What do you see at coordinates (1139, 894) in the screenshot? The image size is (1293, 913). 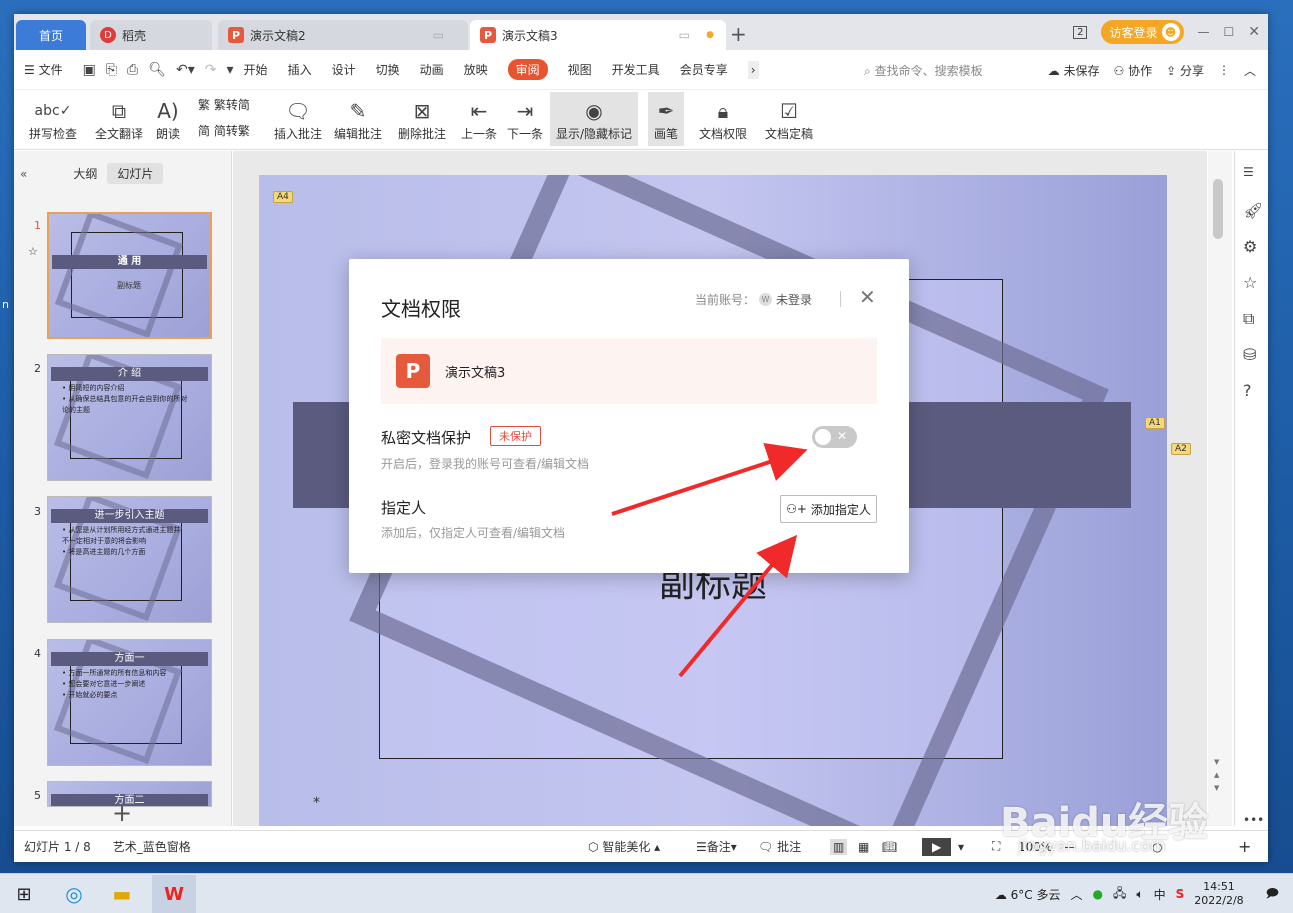 I see `volume-icon: 🔈︎` at bounding box center [1139, 894].